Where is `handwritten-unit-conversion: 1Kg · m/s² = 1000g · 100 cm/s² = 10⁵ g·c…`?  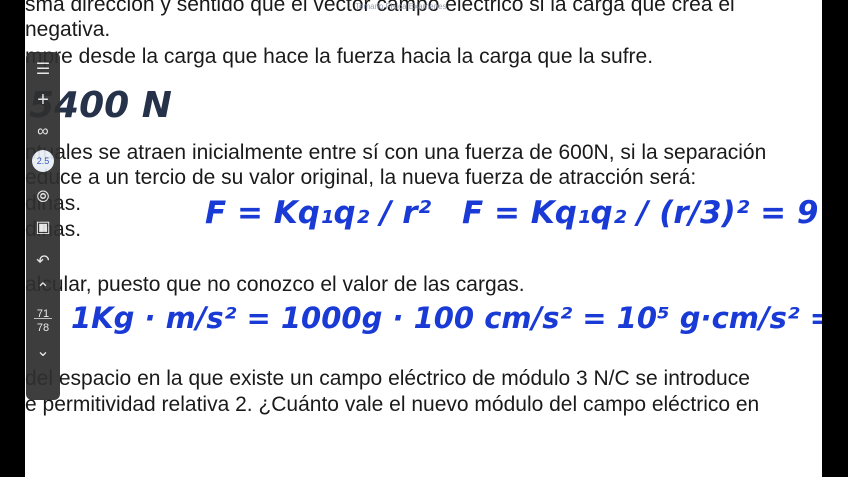 handwritten-unit-conversion: 1Kg · m/s² = 1000g · 100 cm/s² = 10⁵ g·c… is located at coordinates (446, 318).